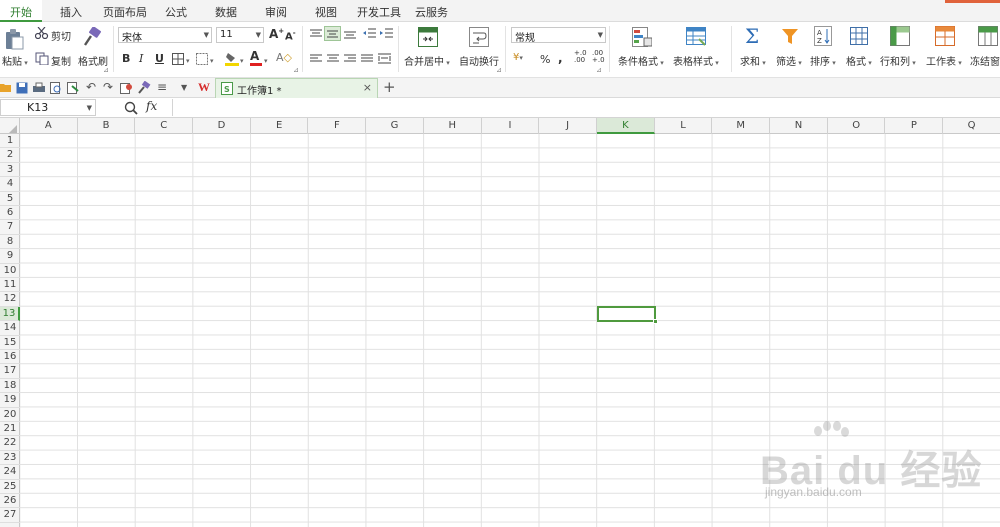 The height and width of the screenshot is (527, 1000). Describe the element at coordinates (106, 70) in the screenshot. I see `clipboard-launcher-icon: ⊿` at that location.